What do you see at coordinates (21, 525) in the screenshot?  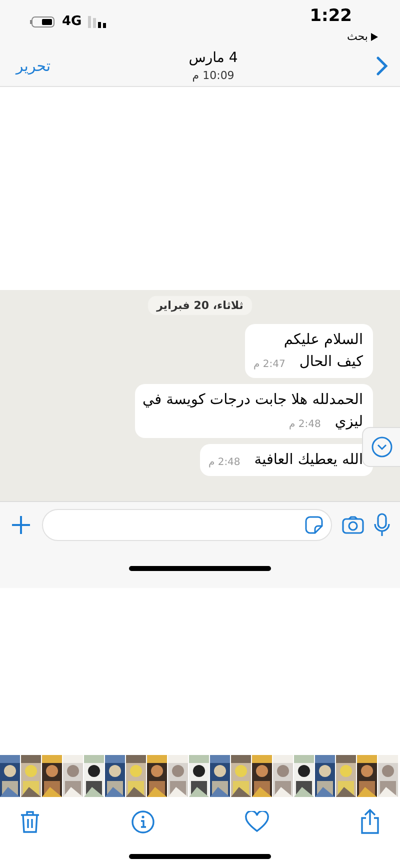 I see `plus-button` at bounding box center [21, 525].